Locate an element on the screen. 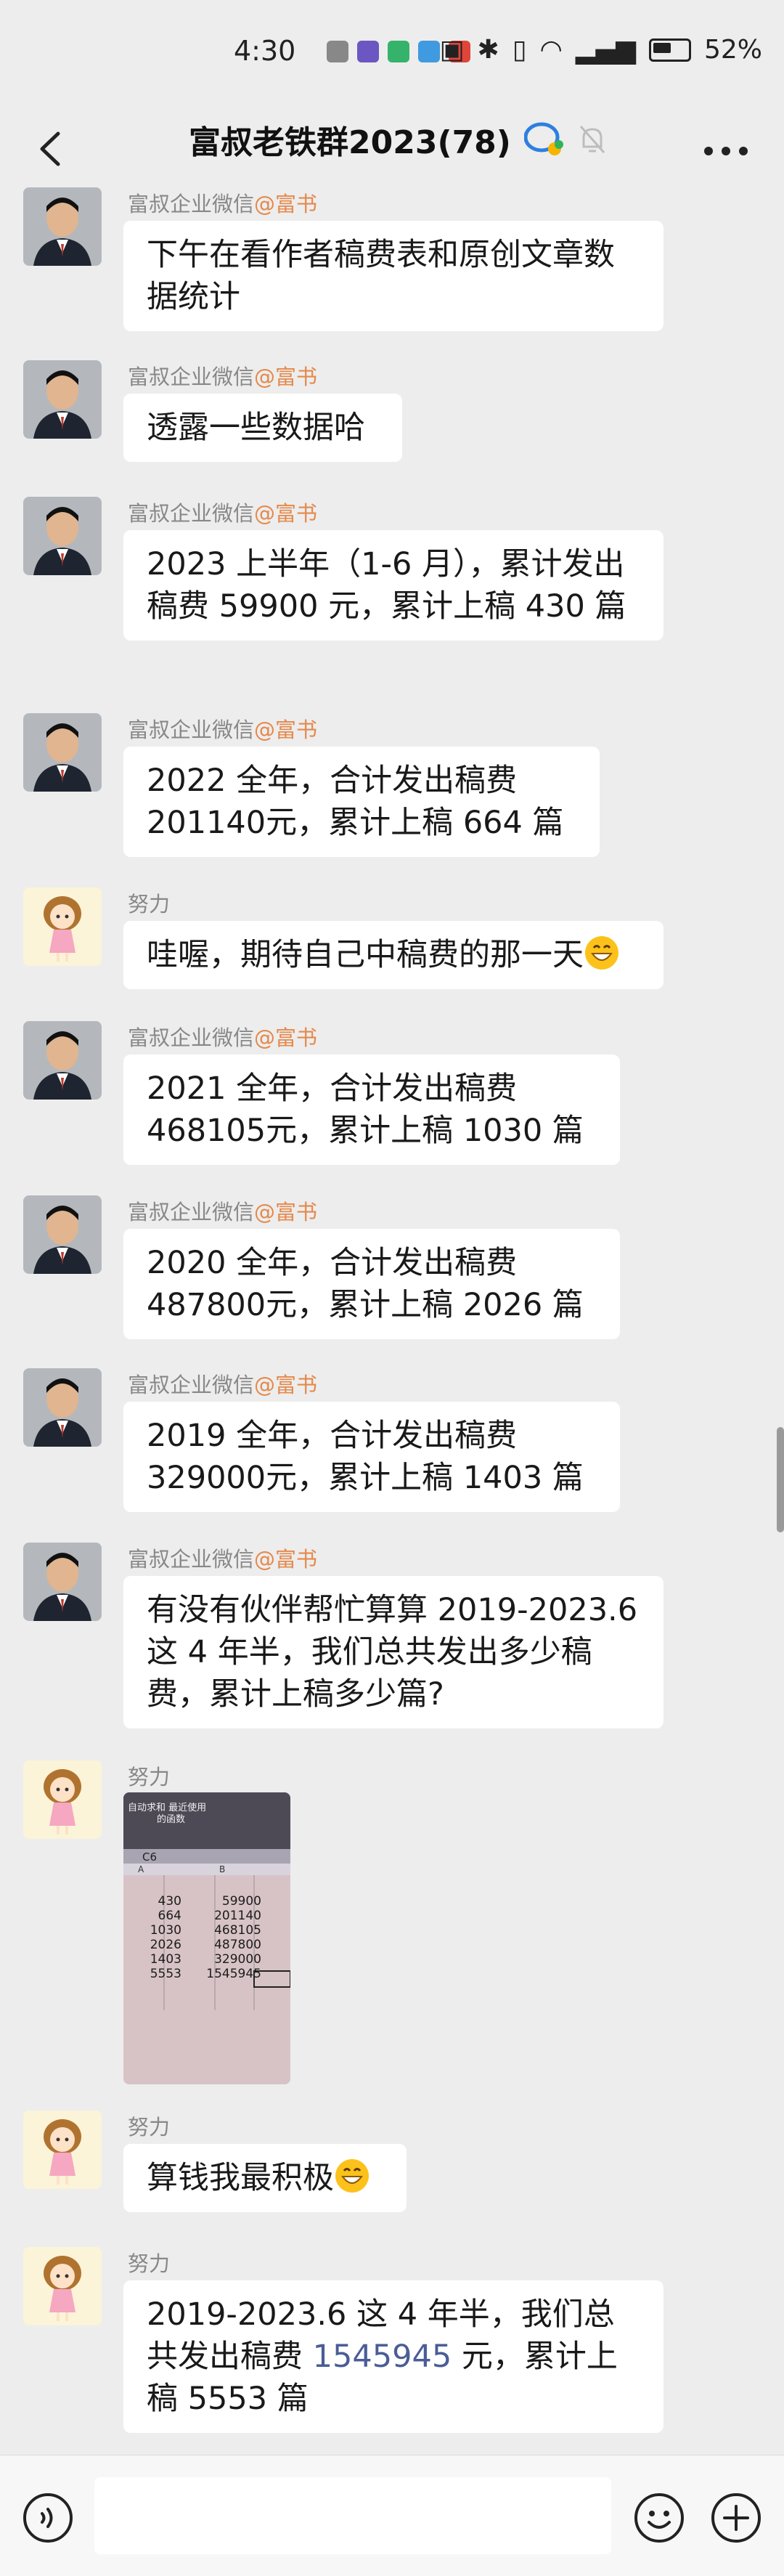  message-bubble: 2020 全年，合计发出稿费 487800元，累计上稿 2026 篇 is located at coordinates (372, 1284).